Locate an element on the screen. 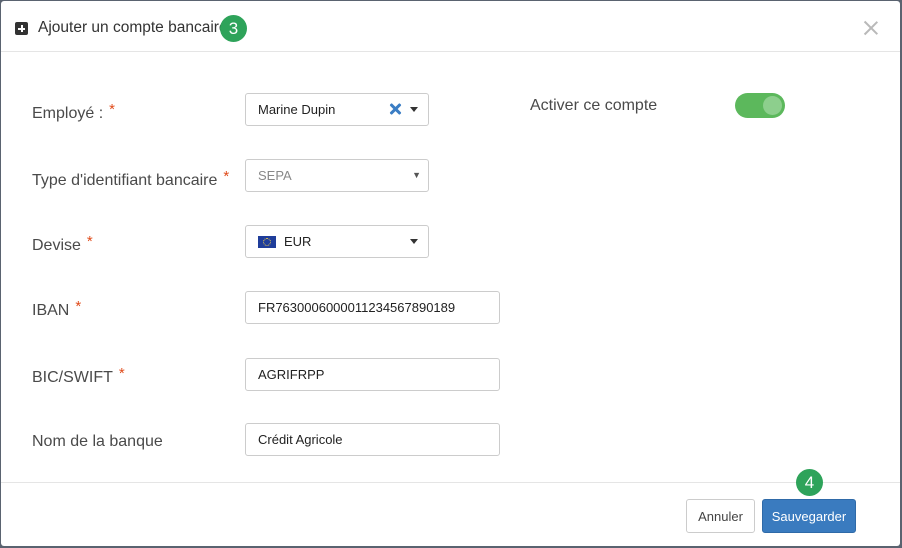  currency-value: EUR is located at coordinates (298, 241).